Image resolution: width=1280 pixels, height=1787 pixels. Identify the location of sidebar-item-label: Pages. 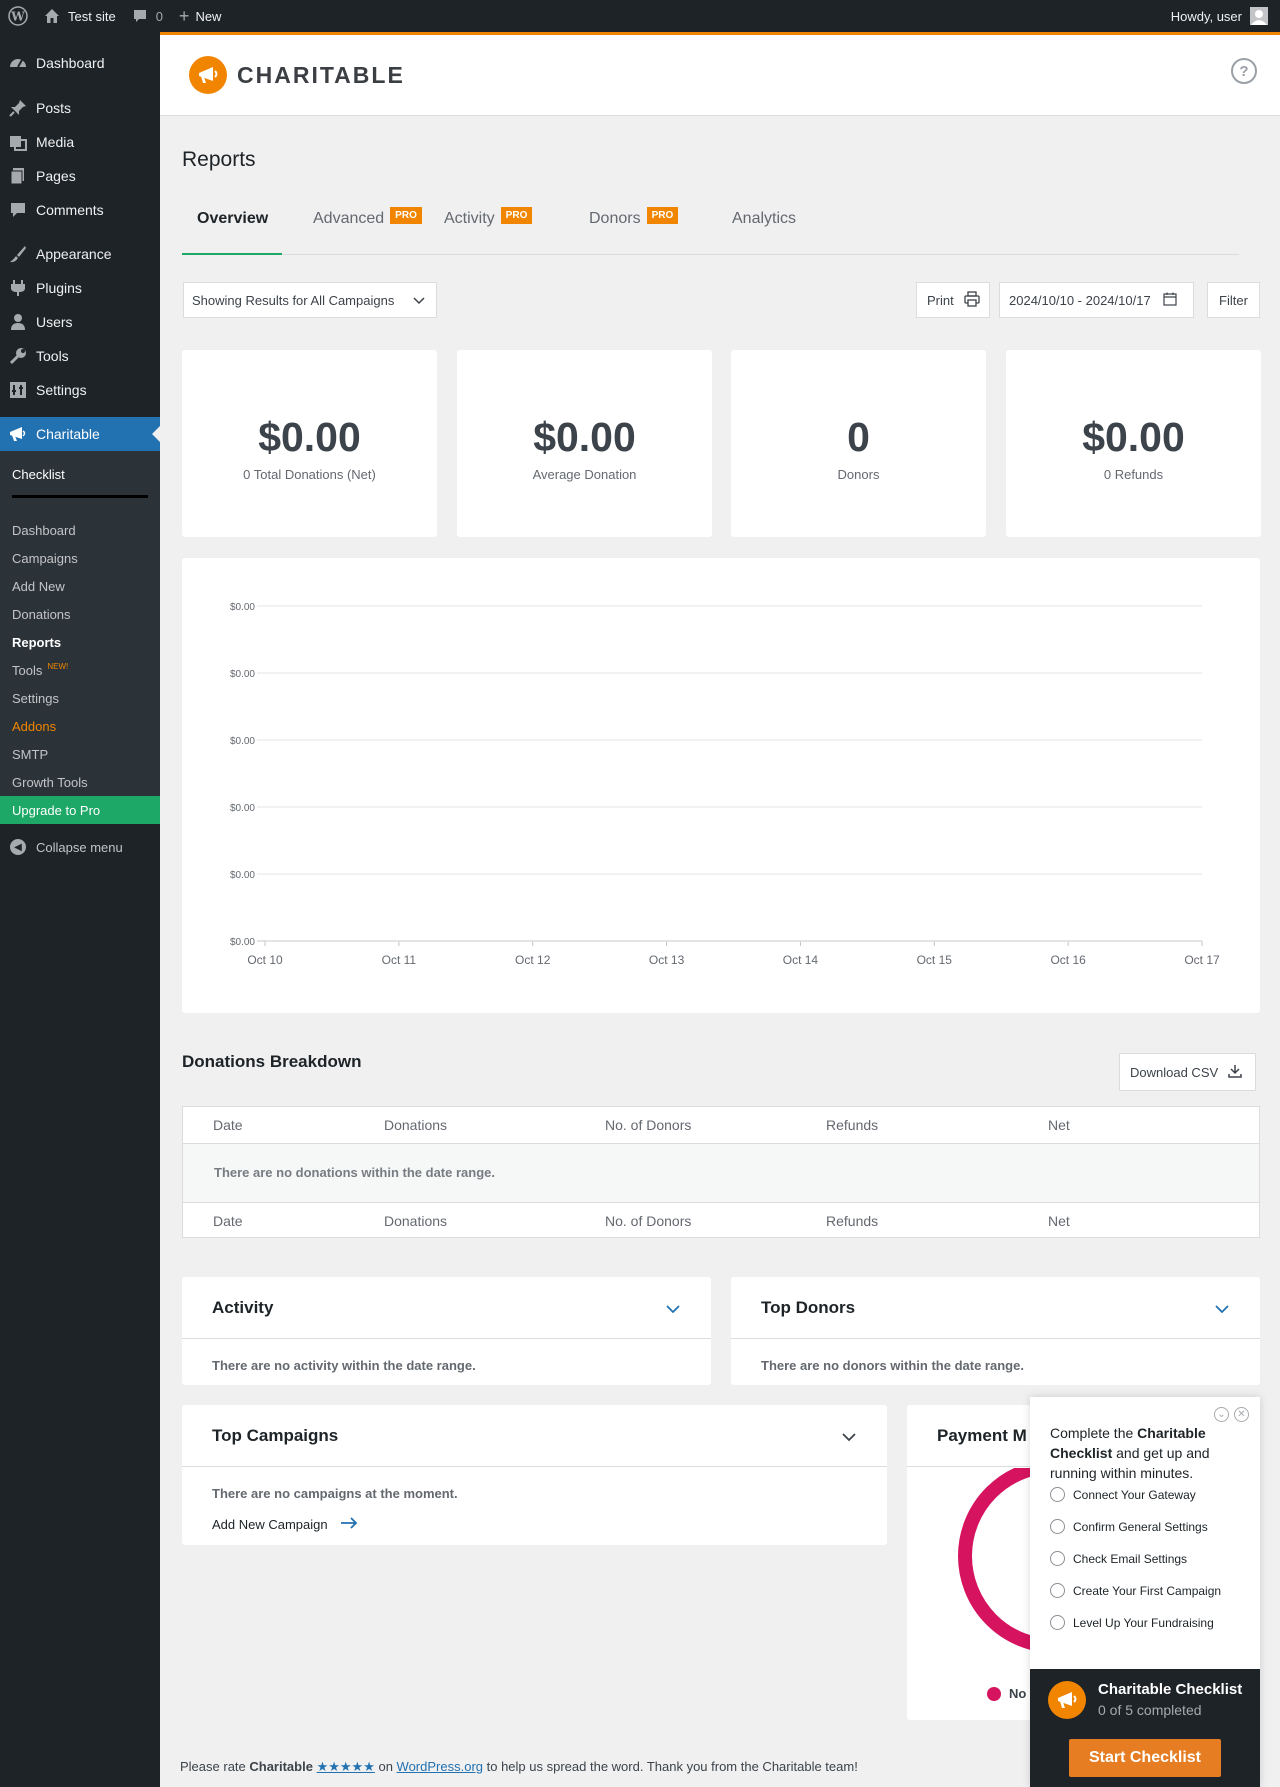
(56, 176).